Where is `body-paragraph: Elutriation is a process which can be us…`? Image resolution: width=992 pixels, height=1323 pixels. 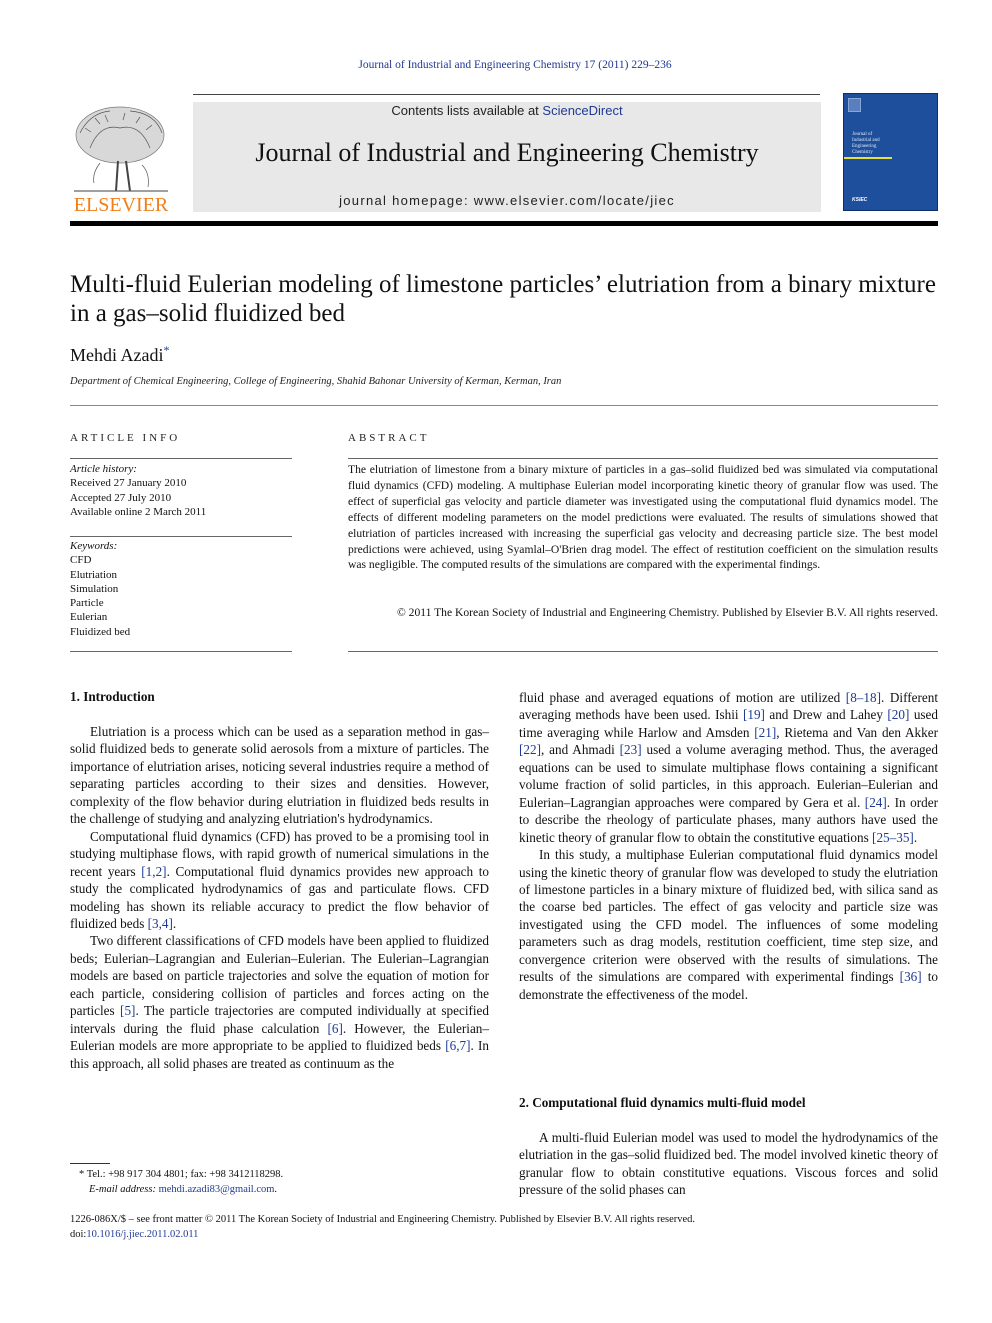 body-paragraph: Elutriation is a process which can be us… is located at coordinates (279, 775).